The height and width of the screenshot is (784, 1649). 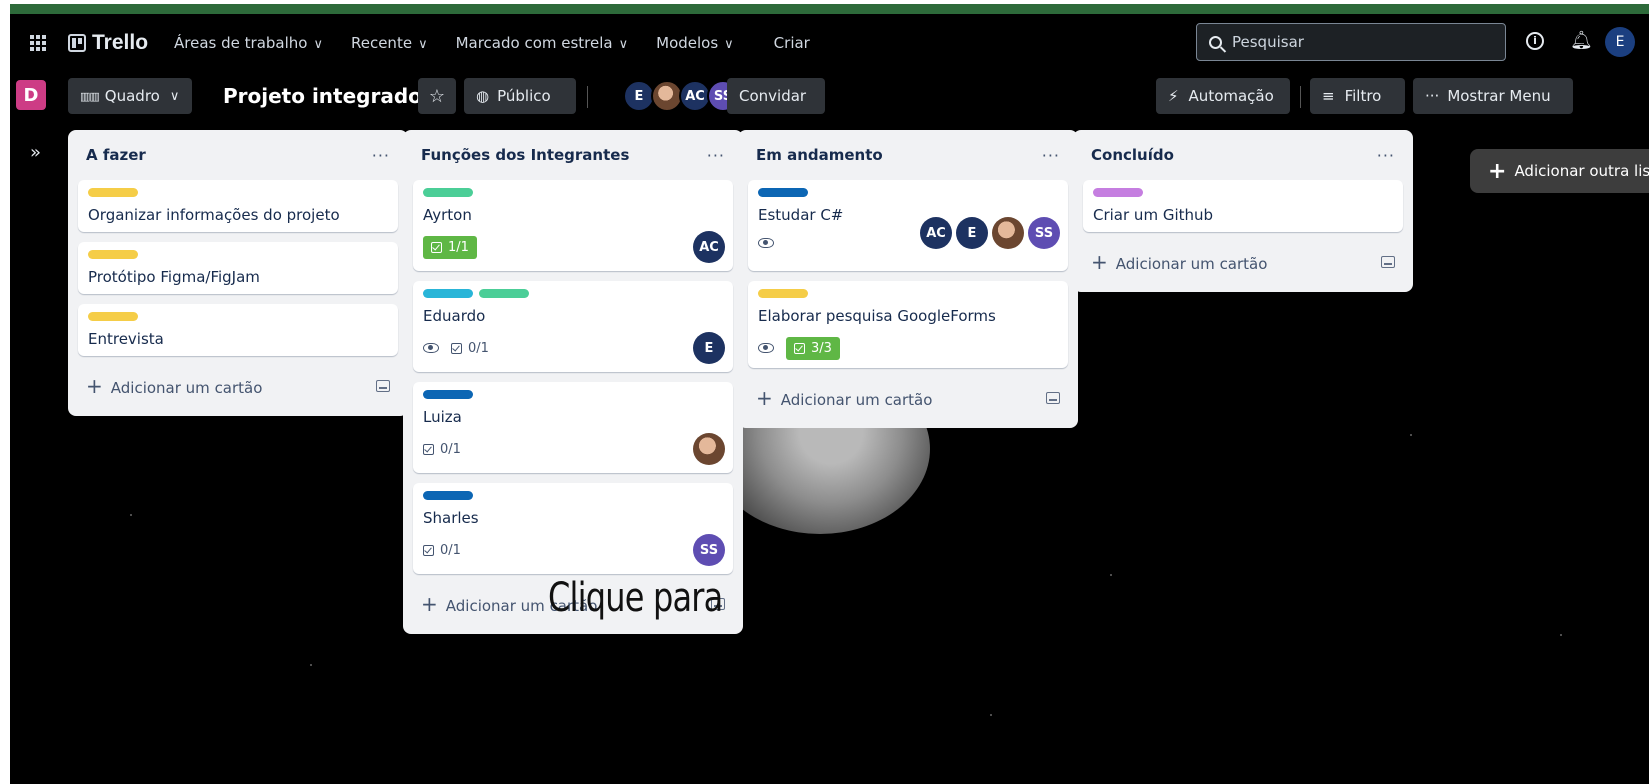 I want to click on window-left-edge, so click(x=5, y=399).